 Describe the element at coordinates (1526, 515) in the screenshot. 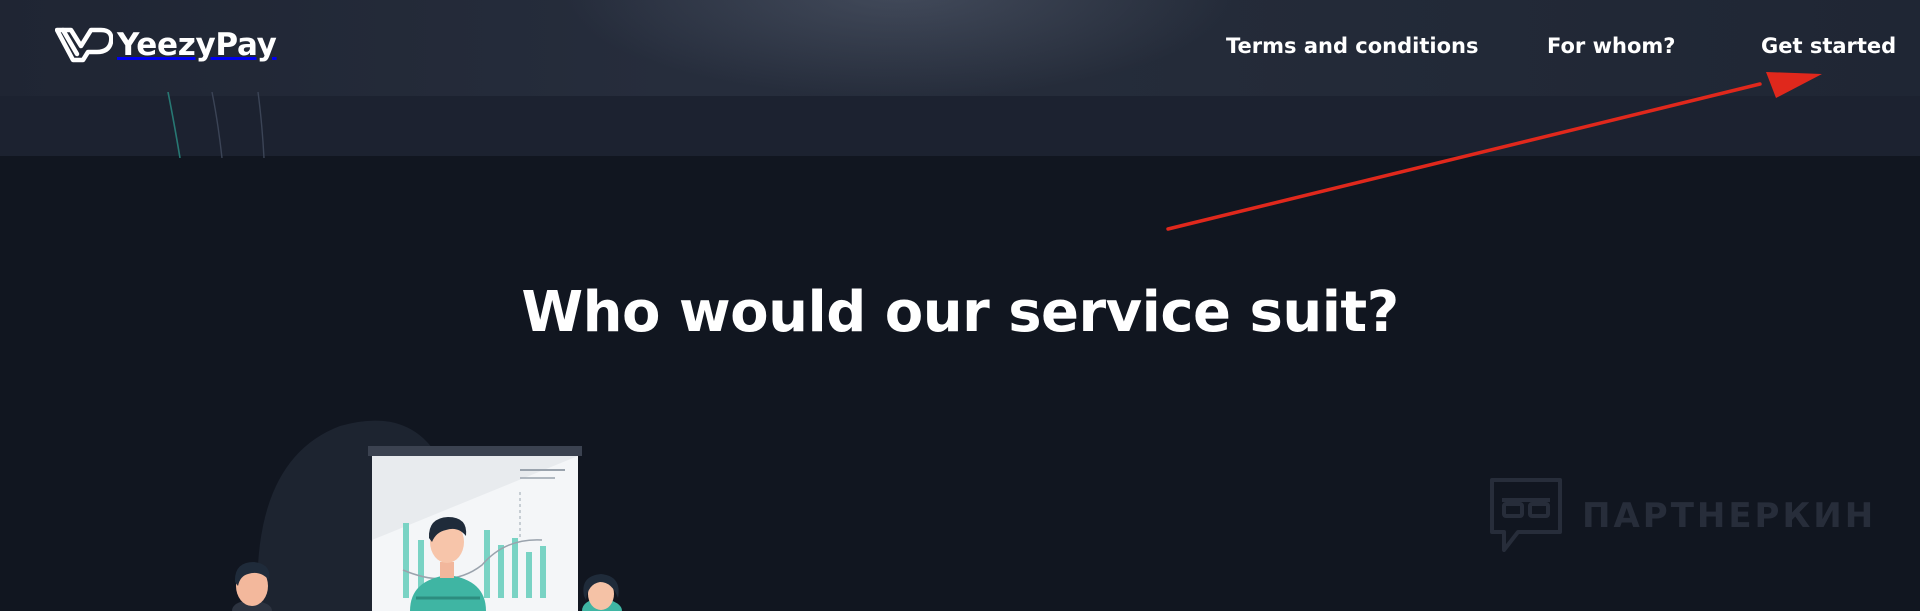

I see `speech-bubble-mask-icon` at that location.